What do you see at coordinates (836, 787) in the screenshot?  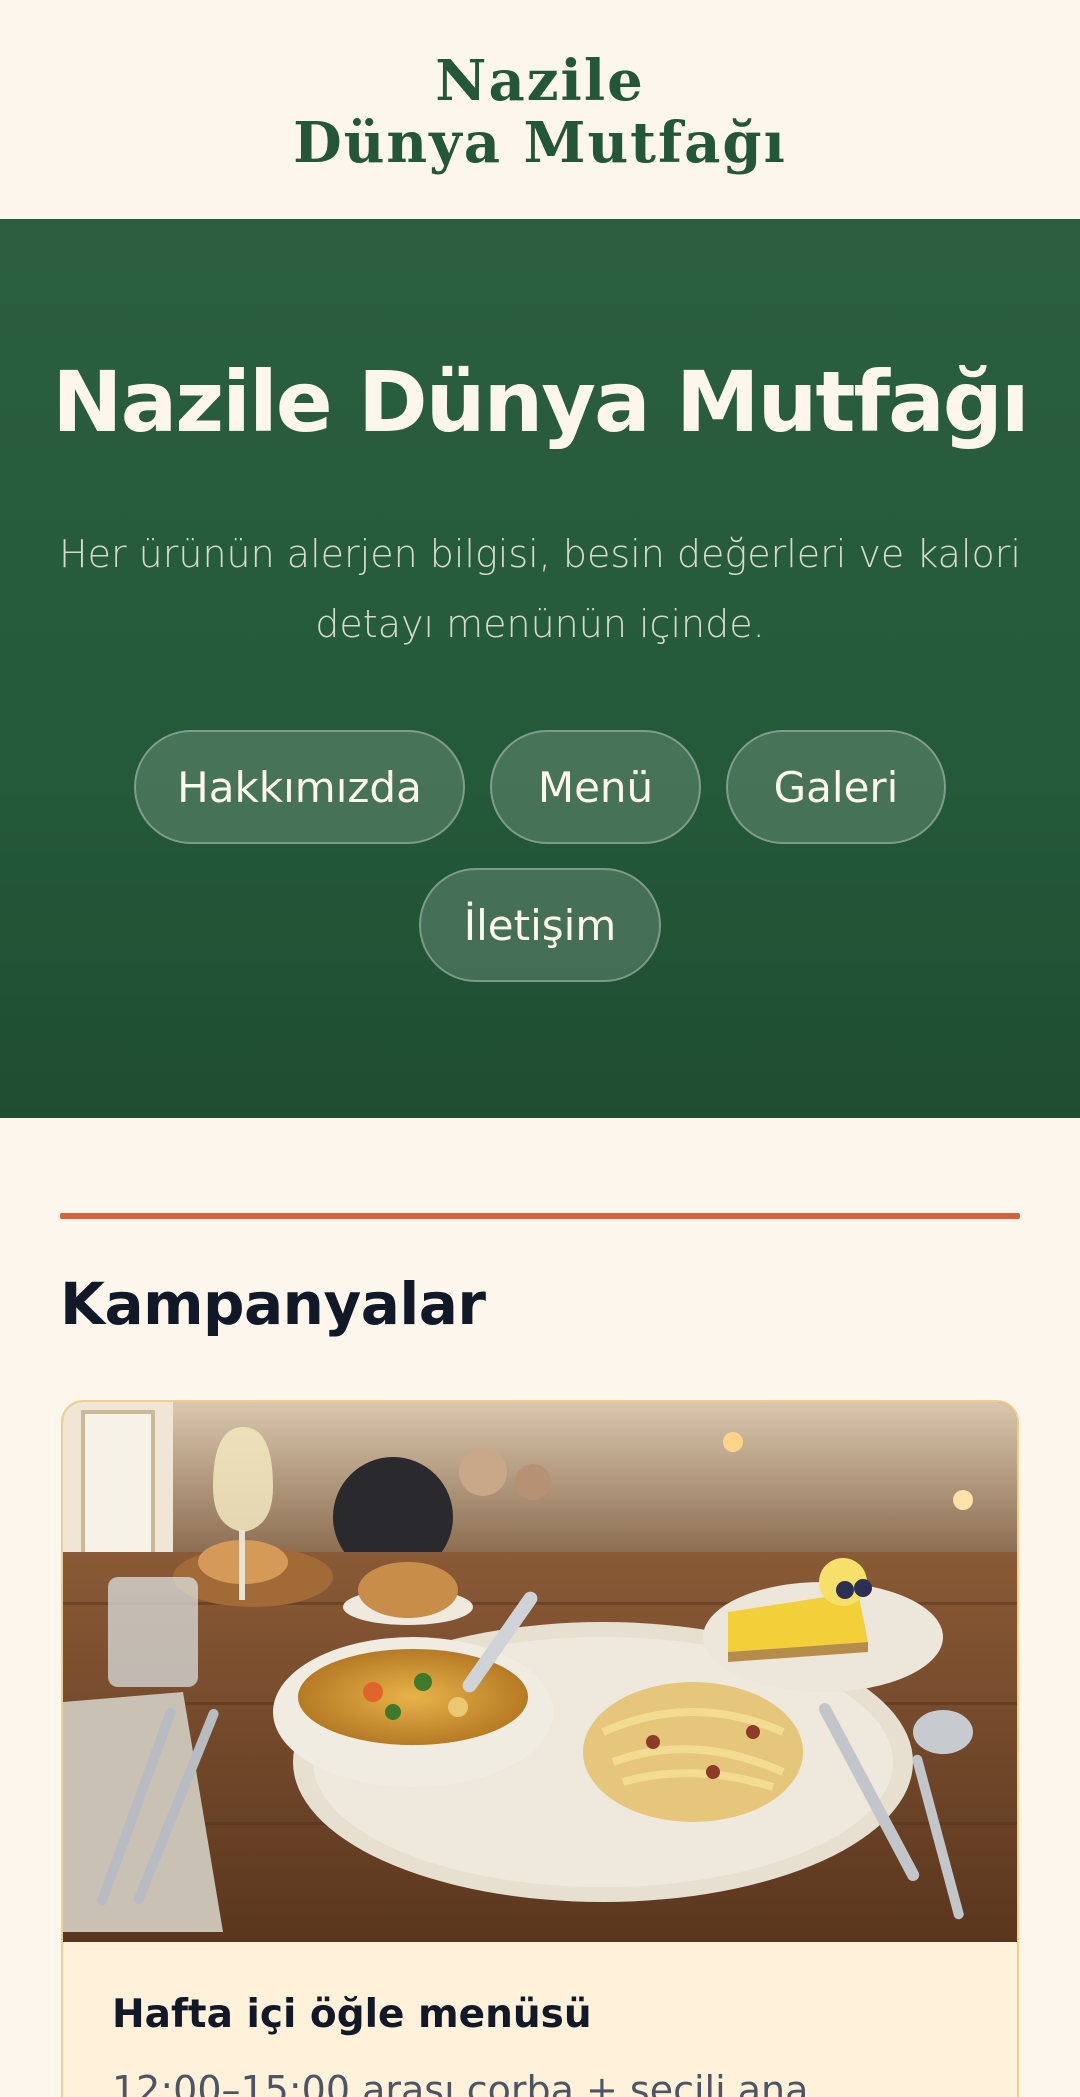 I see `nav-button-gallery: Galeri` at bounding box center [836, 787].